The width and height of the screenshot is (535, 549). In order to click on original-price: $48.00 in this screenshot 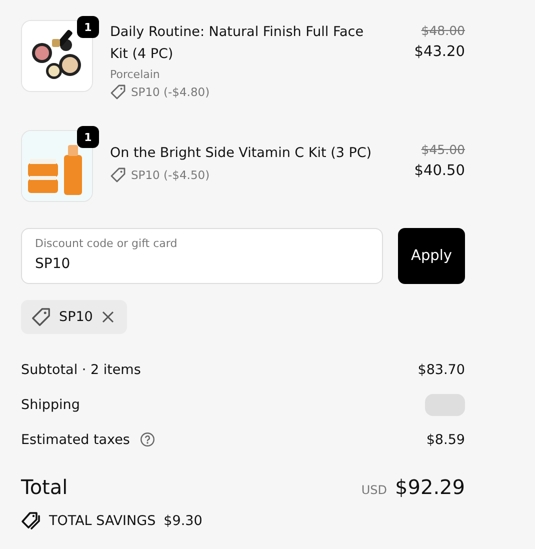, I will do `click(443, 30)`.